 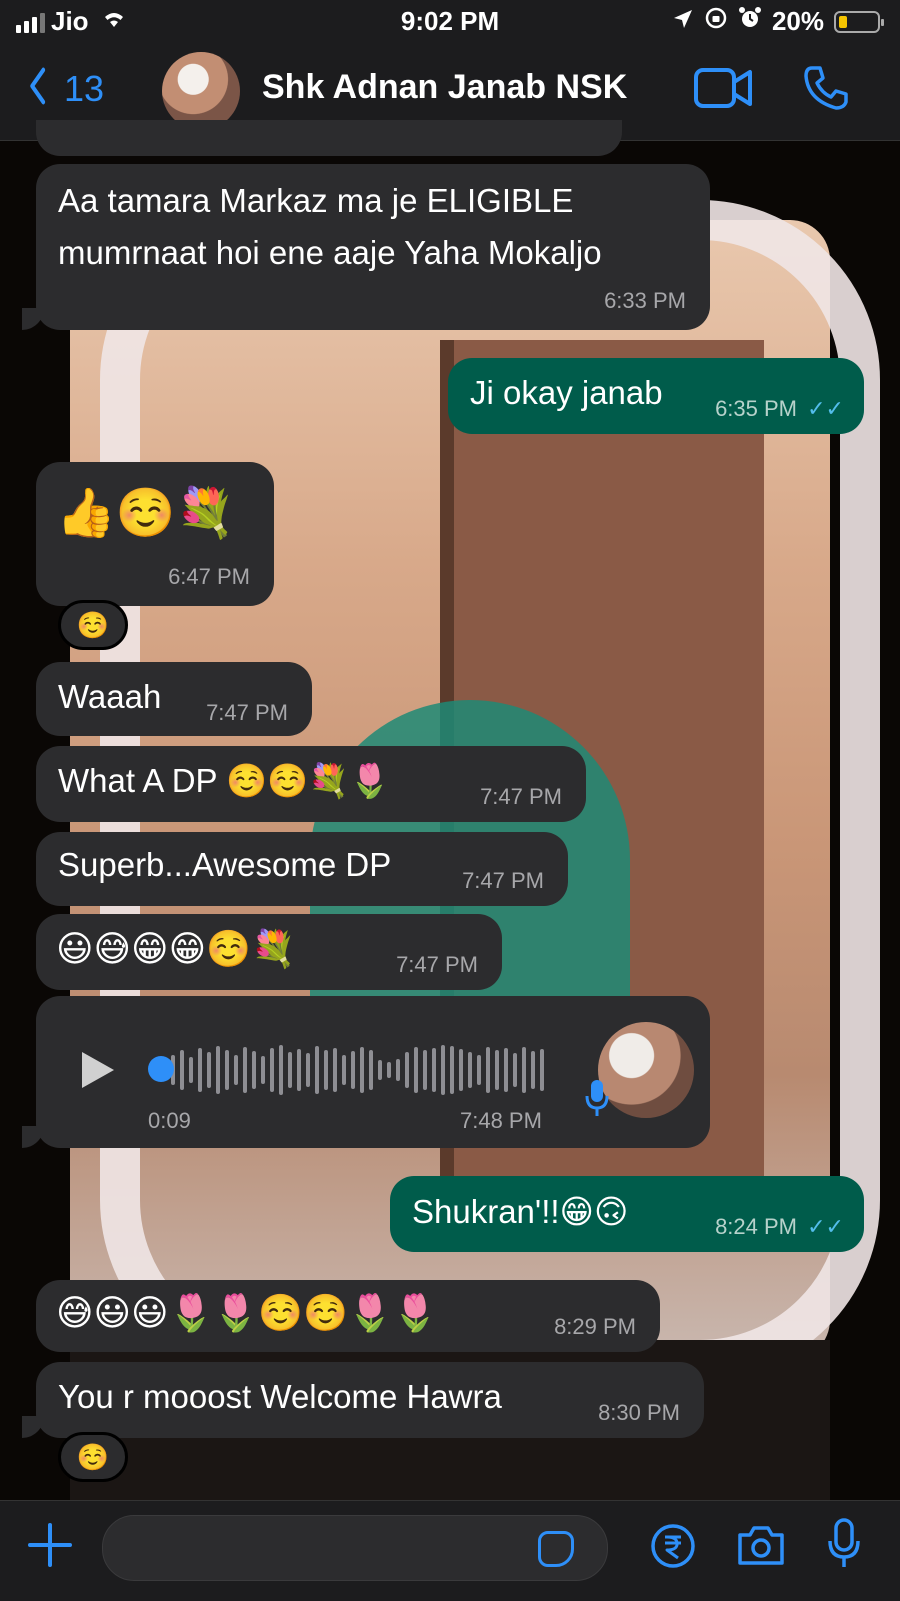 I want to click on message-incoming: 👍☺️💐 6:47 PM, so click(x=155, y=534).